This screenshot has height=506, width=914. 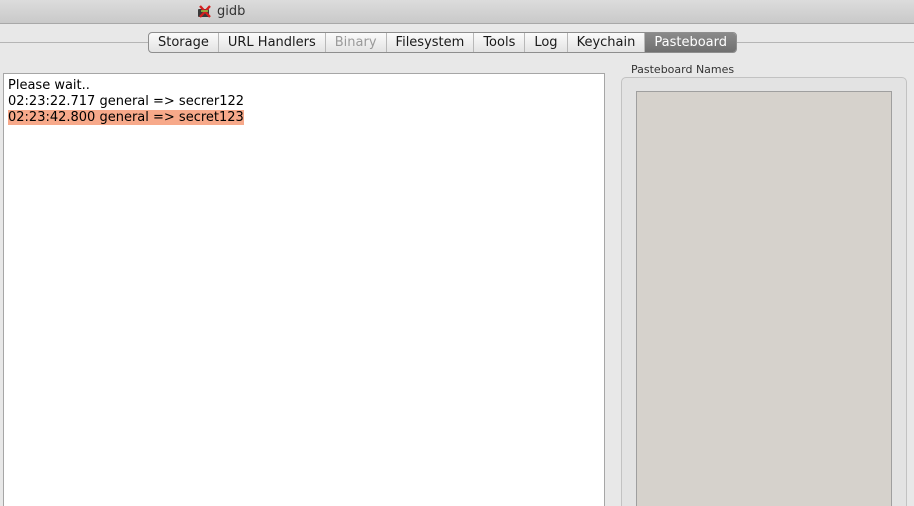 I want to click on tab-binary: Binary, so click(x=356, y=42).